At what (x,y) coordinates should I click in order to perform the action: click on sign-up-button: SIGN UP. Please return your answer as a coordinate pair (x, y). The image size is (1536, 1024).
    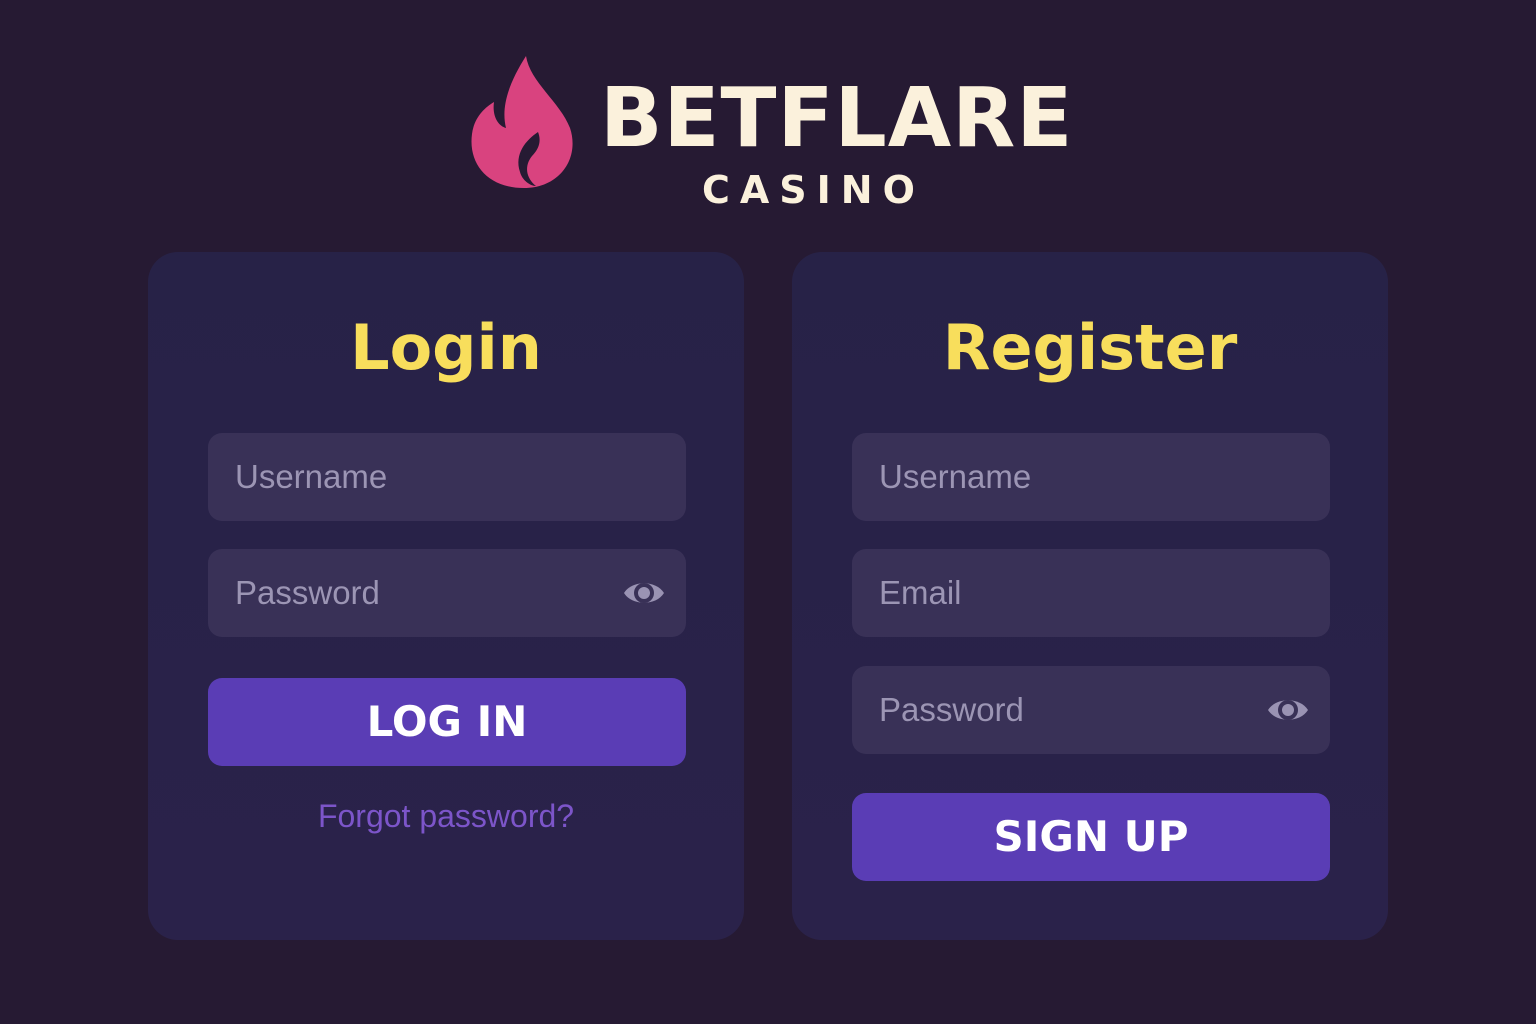
    Looking at the image, I should click on (1091, 837).